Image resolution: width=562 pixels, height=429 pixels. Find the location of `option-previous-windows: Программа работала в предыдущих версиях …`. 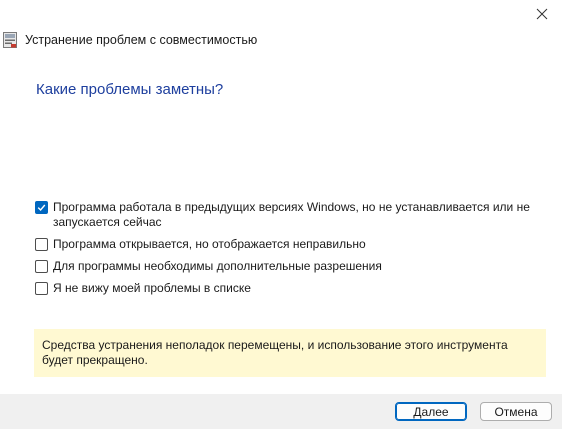

option-previous-windows: Программа работала в предыдущих версиях … is located at coordinates (285, 215).